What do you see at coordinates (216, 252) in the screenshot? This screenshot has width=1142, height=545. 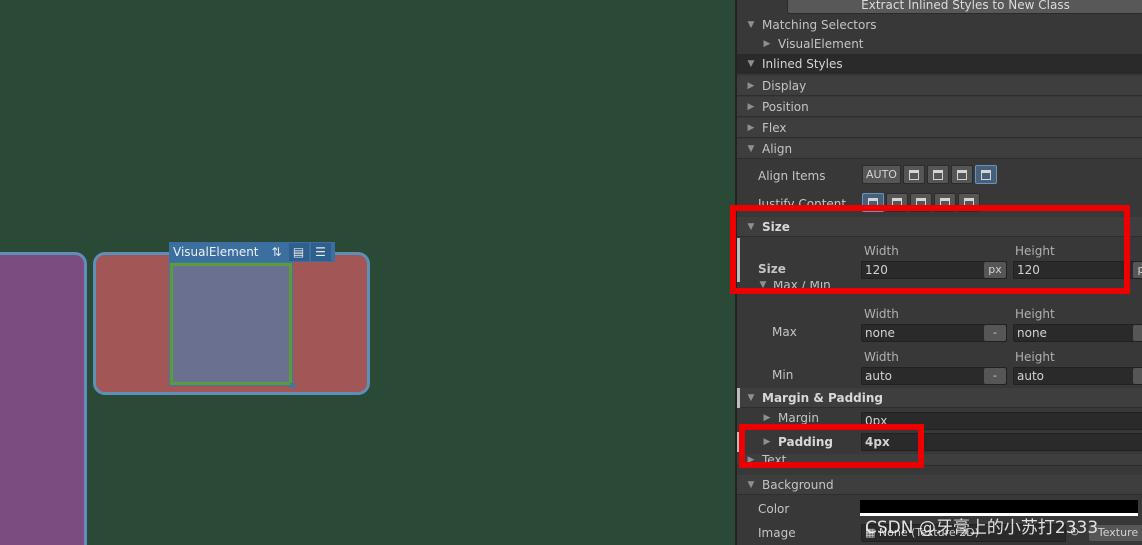 I see `element-label-text: VisualElement` at bounding box center [216, 252].